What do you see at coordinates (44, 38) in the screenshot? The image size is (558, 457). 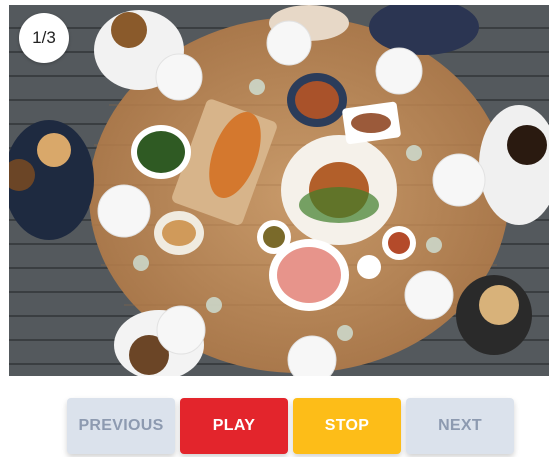 I see `slide-counter: 1/3` at bounding box center [44, 38].